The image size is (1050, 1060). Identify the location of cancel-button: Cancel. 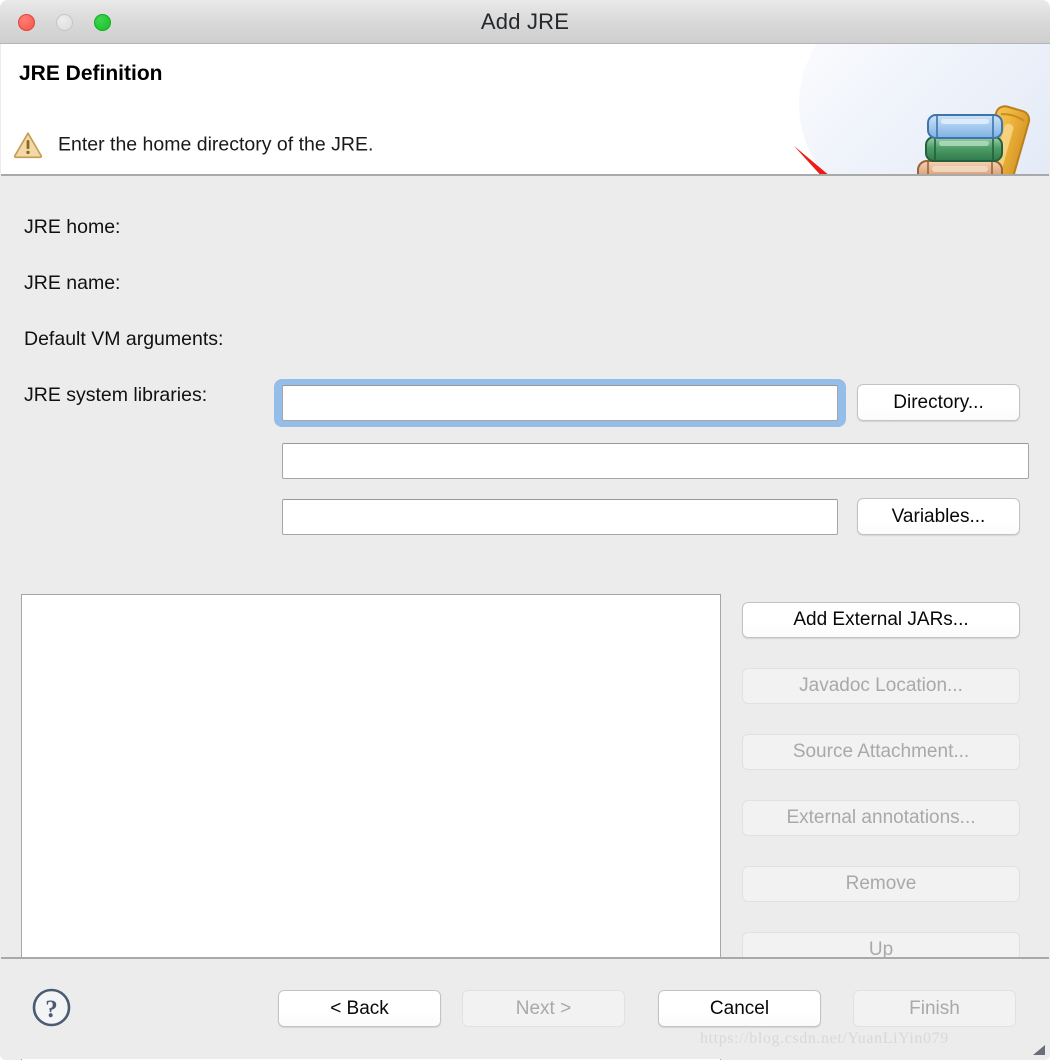
(739, 1008).